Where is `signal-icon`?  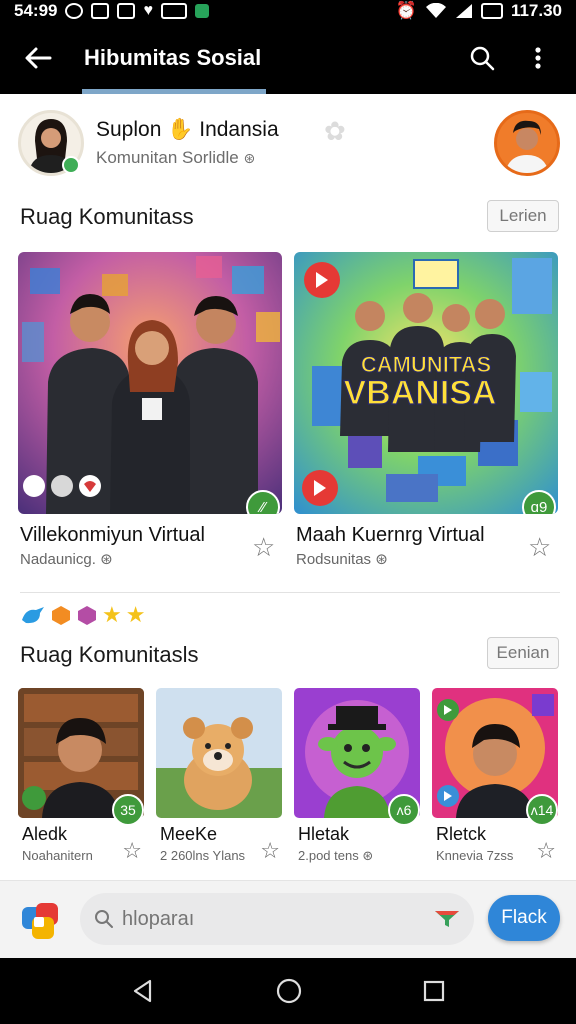 signal-icon is located at coordinates (463, 11).